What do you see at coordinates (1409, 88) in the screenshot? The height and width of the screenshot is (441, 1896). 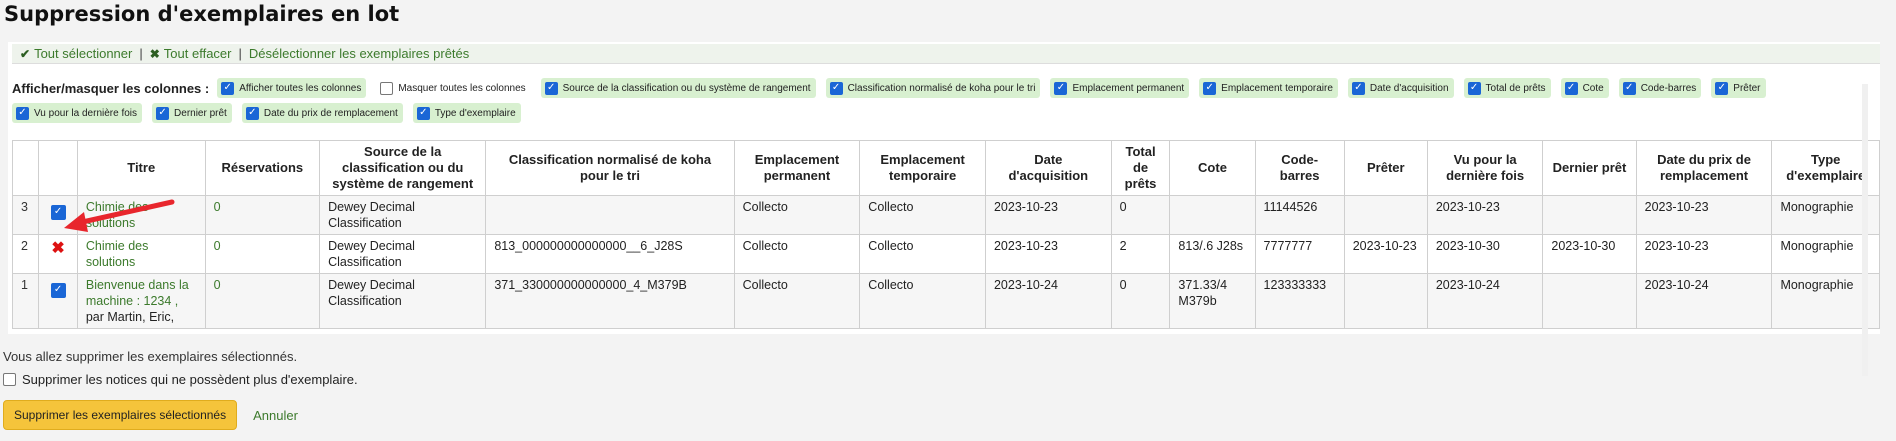 I see `column-toggle-text: Date d'acquisition` at bounding box center [1409, 88].